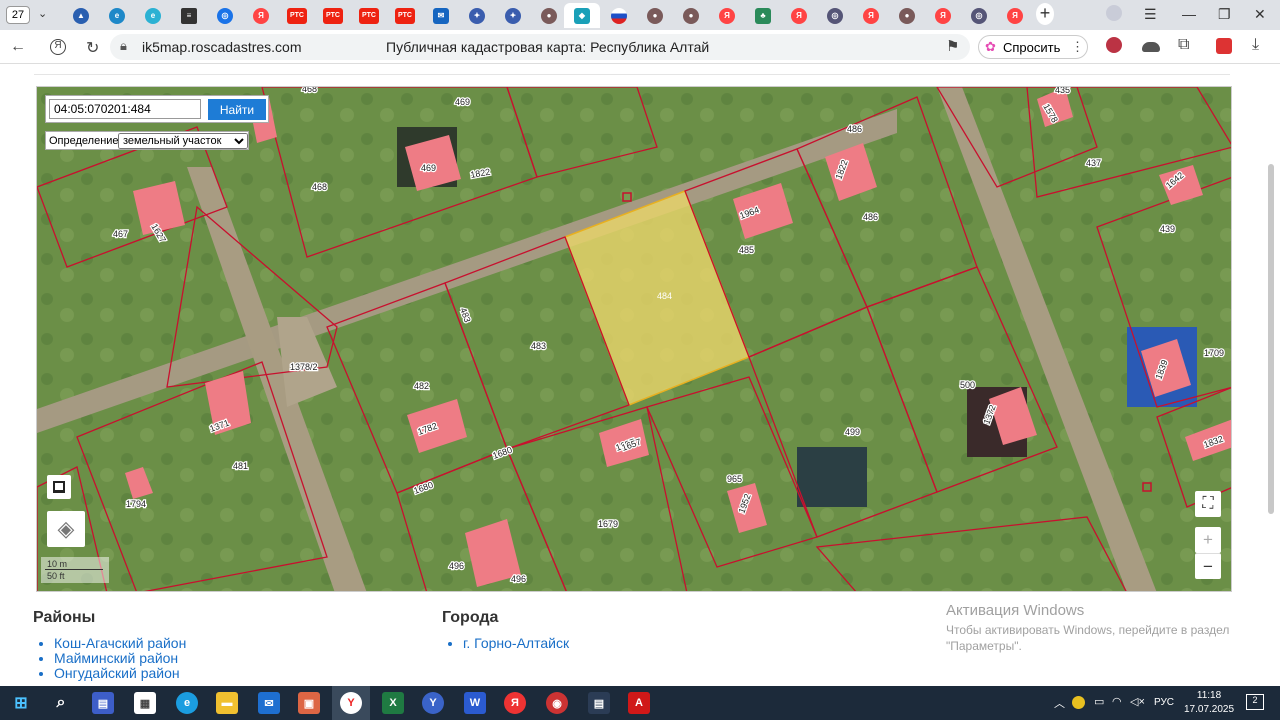 The width and height of the screenshot is (1280, 720). What do you see at coordinates (125, 109) in the screenshot?
I see `cadastral-search-input` at bounding box center [125, 109].